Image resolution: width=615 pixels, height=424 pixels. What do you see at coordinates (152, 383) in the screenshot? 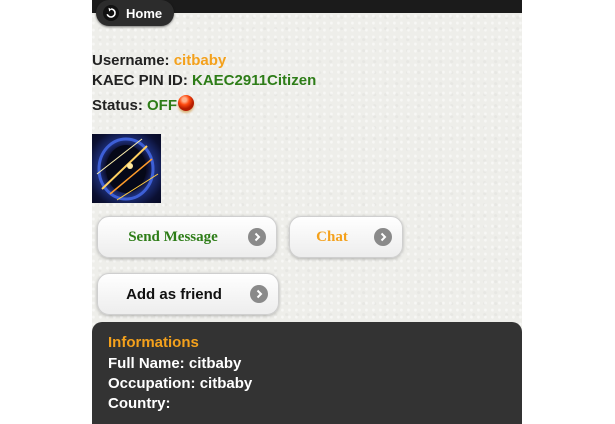
I see `occupation-label: Occupation:` at bounding box center [152, 383].